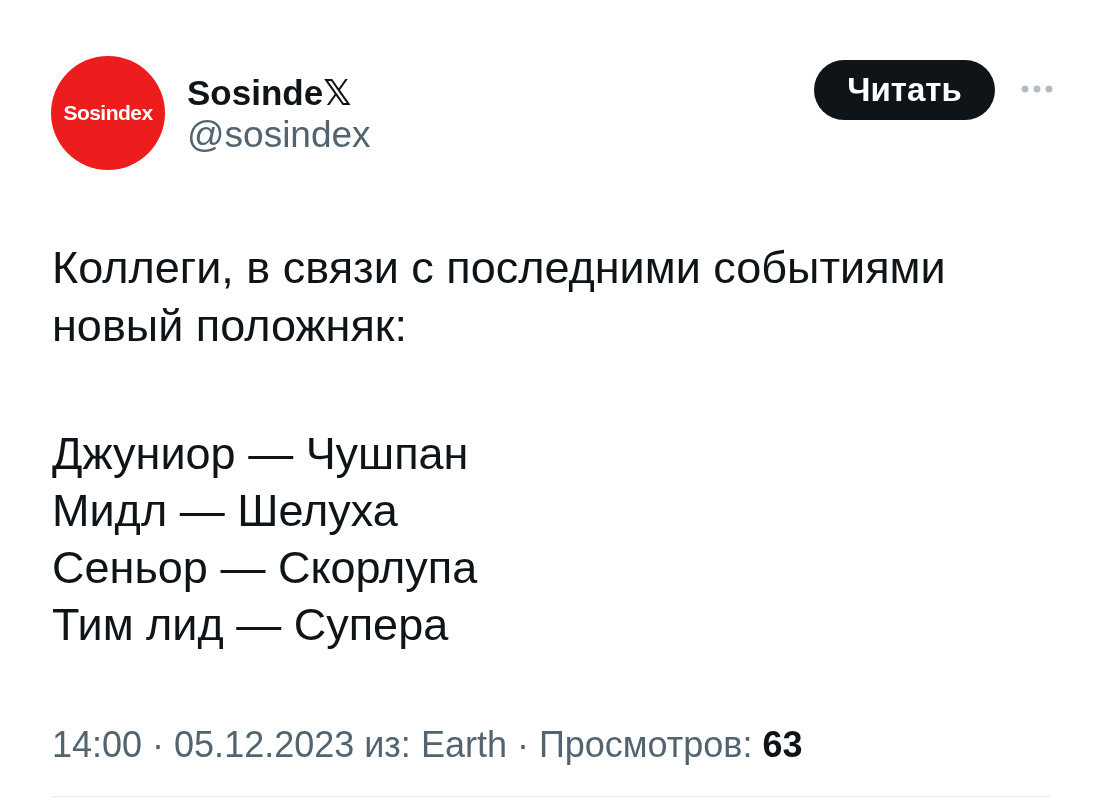 This screenshot has height=800, width=1105. What do you see at coordinates (1037, 89) in the screenshot?
I see `more-icon` at bounding box center [1037, 89].